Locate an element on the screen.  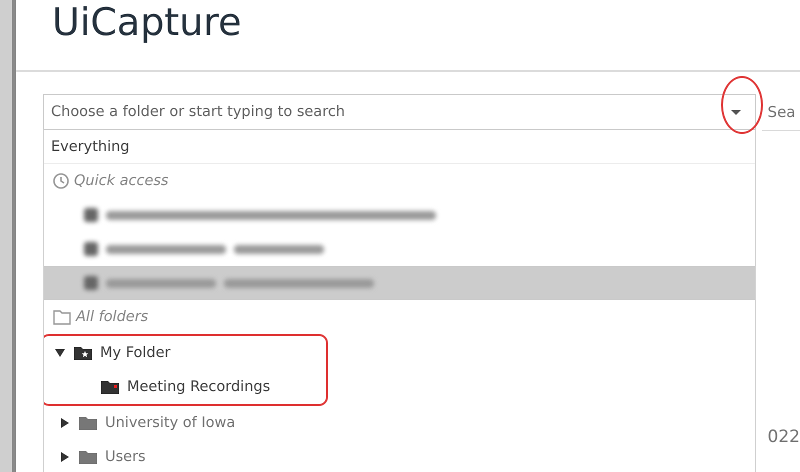
folder-tree-item: University of Iowa is located at coordinates (170, 423).